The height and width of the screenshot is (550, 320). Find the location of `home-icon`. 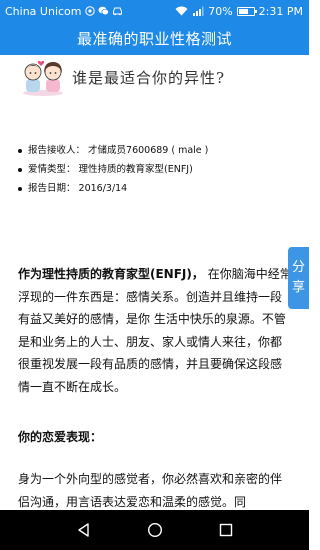

home-icon is located at coordinates (155, 530).